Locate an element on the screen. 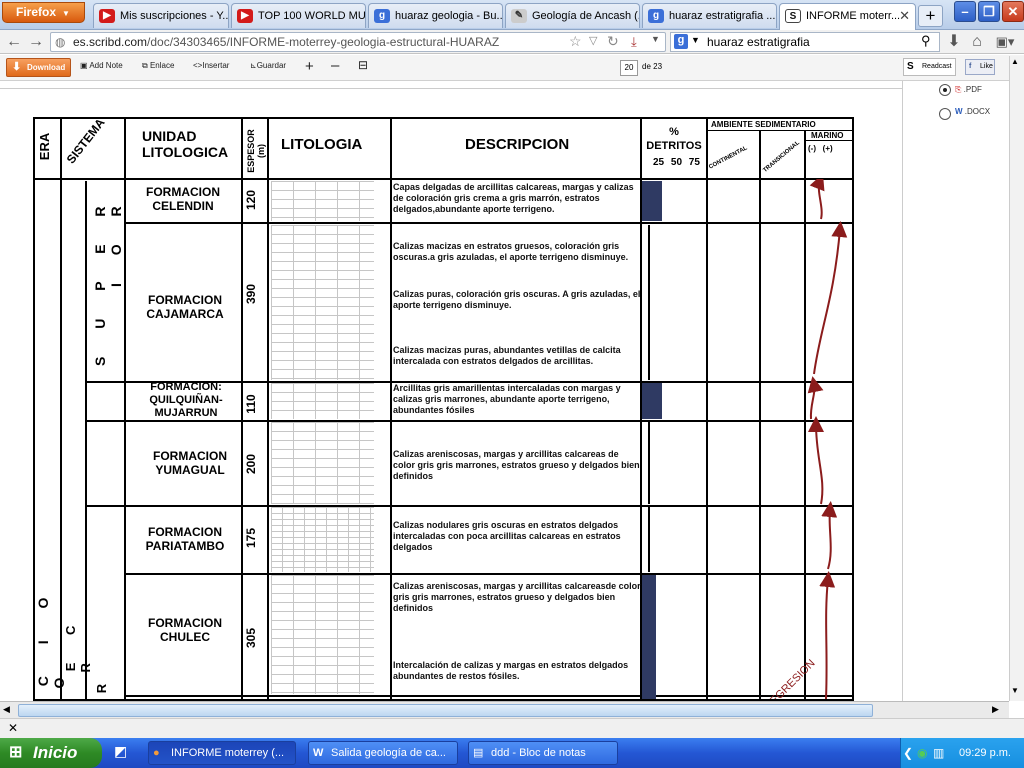 Image resolution: width=1024 pixels, height=768 pixels. maximize-button: ❐ is located at coordinates (989, 11).